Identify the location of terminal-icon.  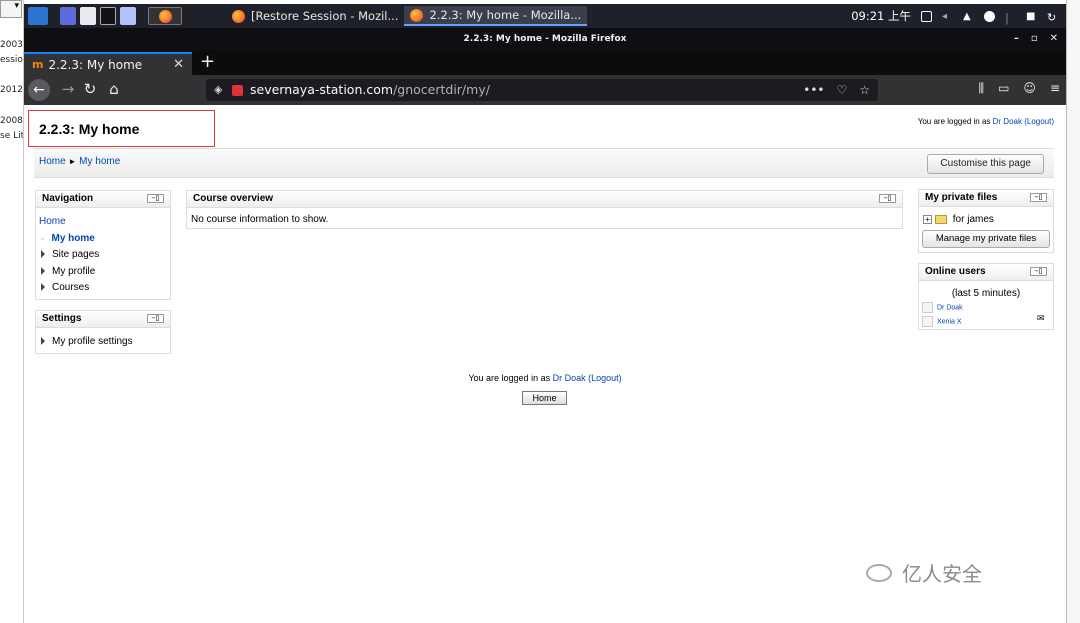
(108, 16).